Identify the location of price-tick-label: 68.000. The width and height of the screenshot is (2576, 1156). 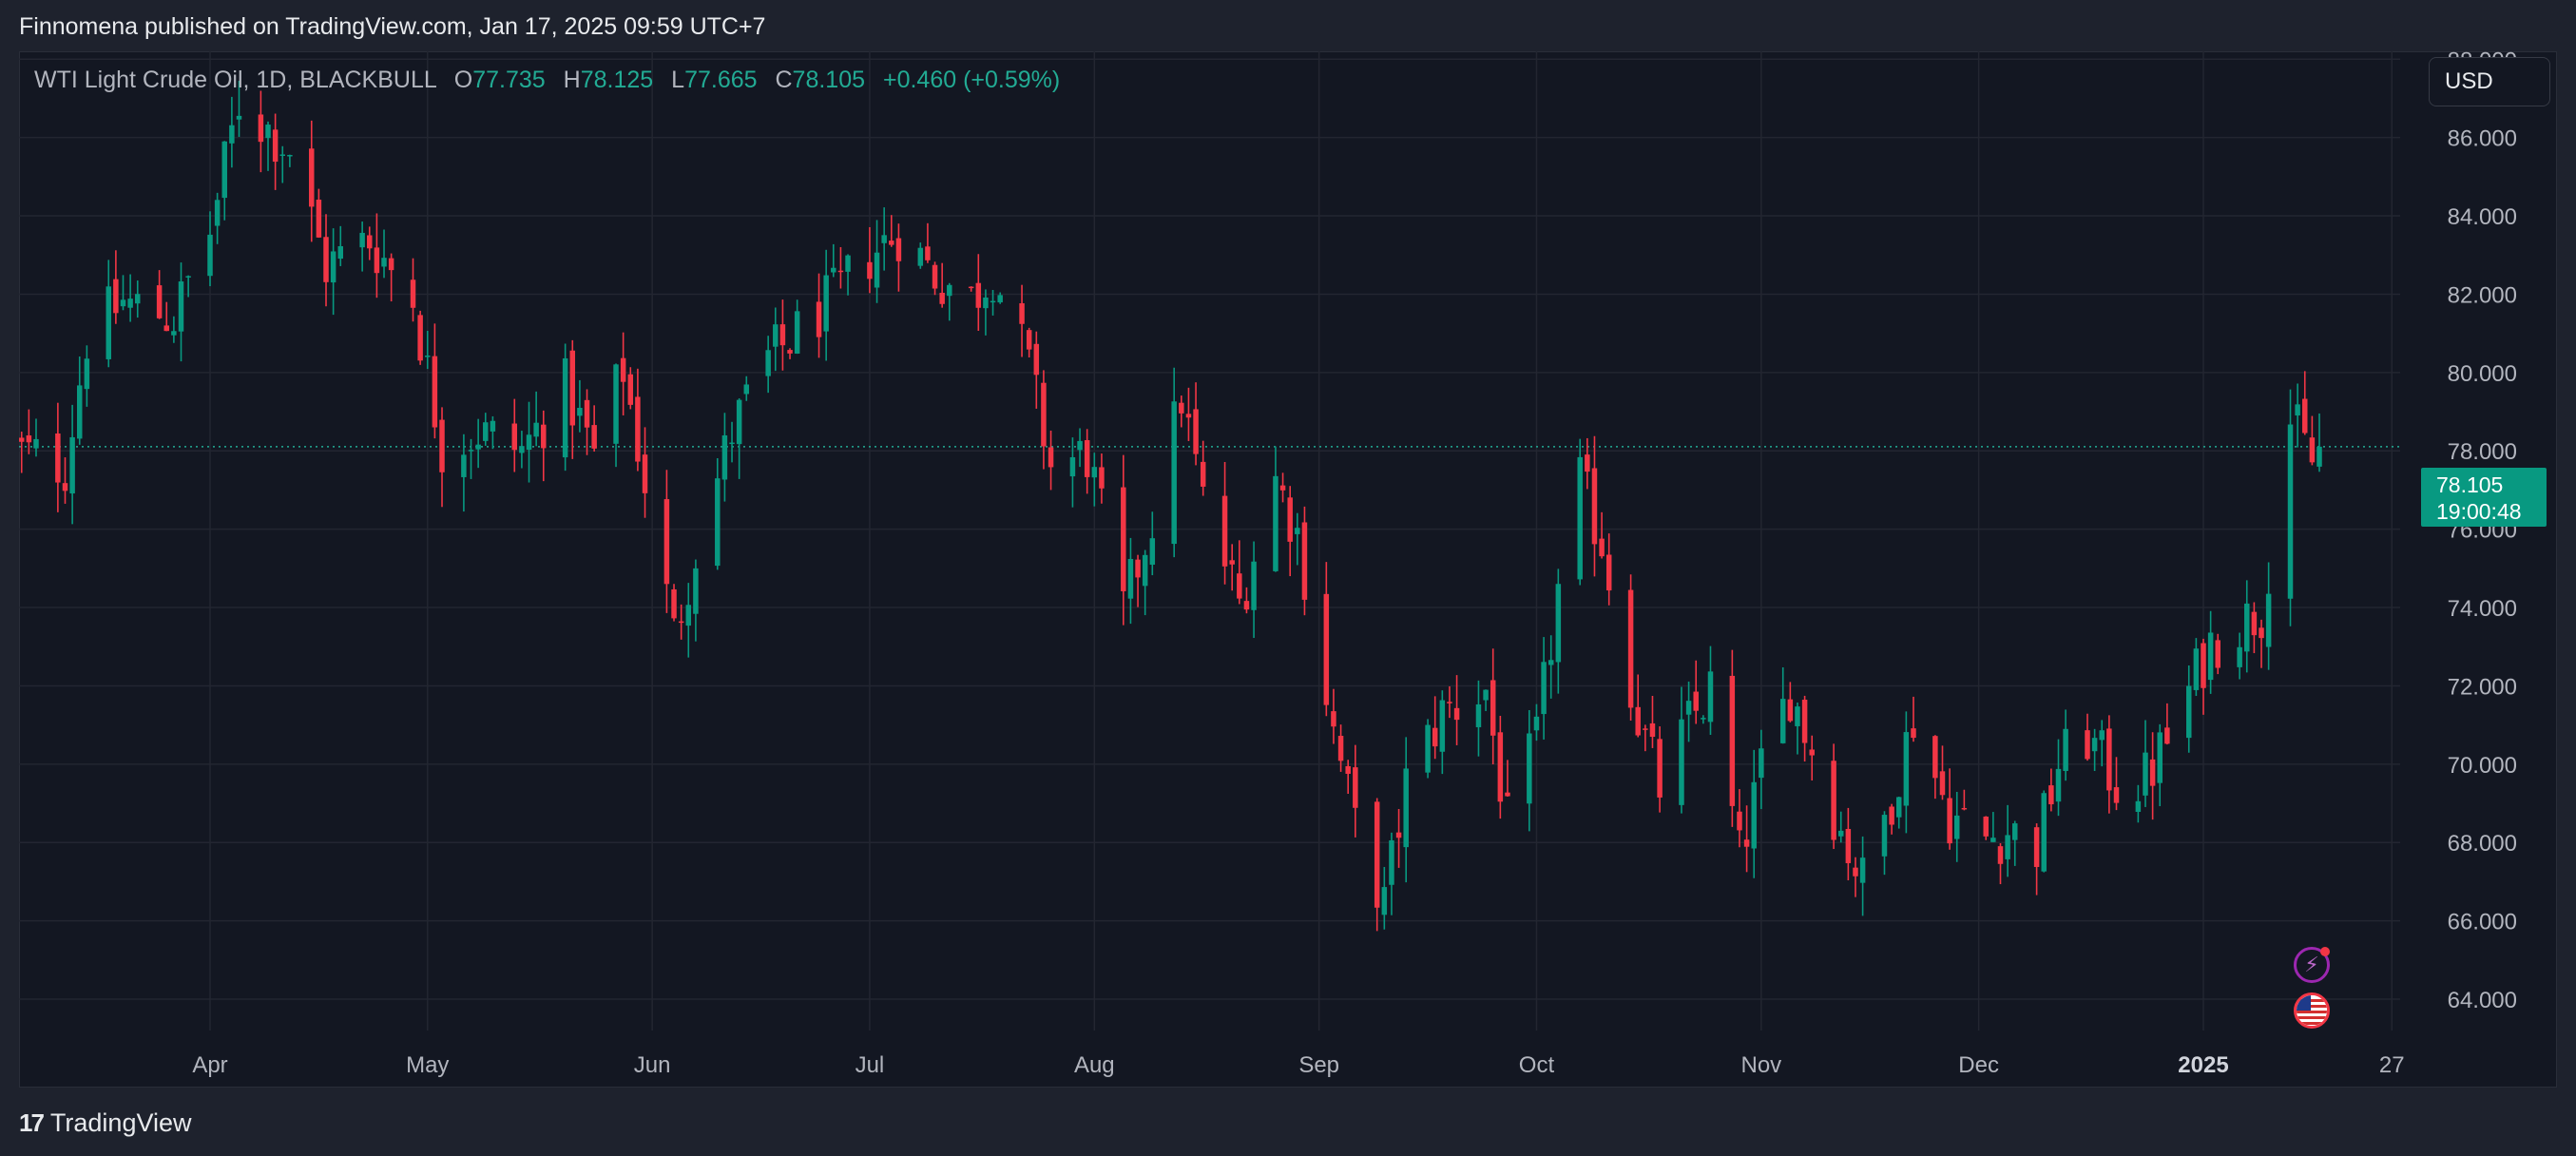
(2482, 844).